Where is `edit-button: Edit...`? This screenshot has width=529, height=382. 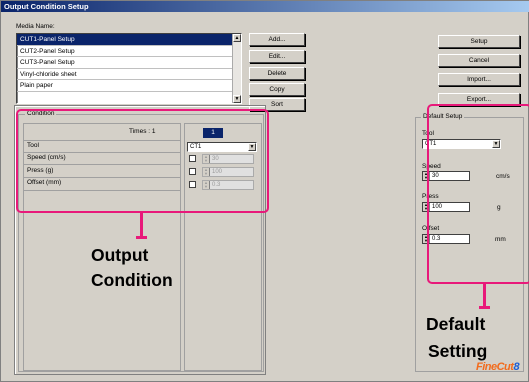
edit-button: Edit... is located at coordinates (277, 56).